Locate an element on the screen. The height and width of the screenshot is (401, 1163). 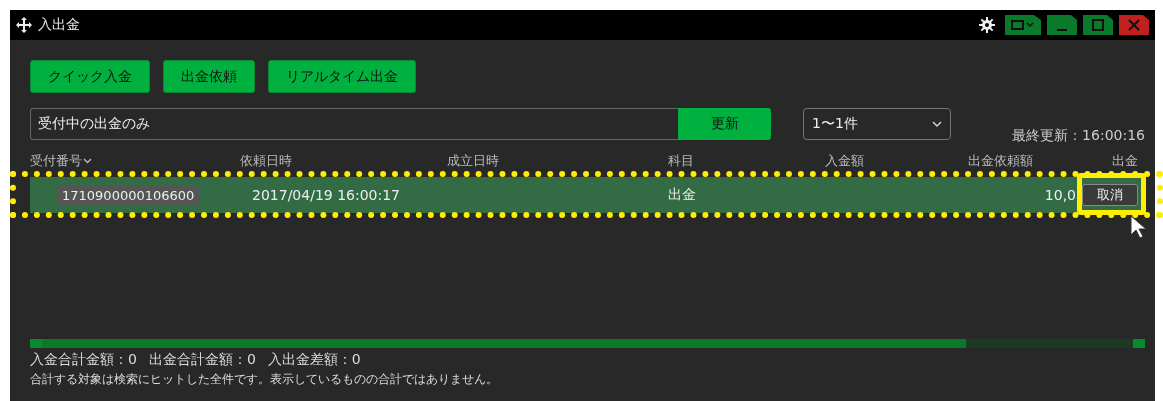
column-header: 科目 is located at coordinates (681, 161).